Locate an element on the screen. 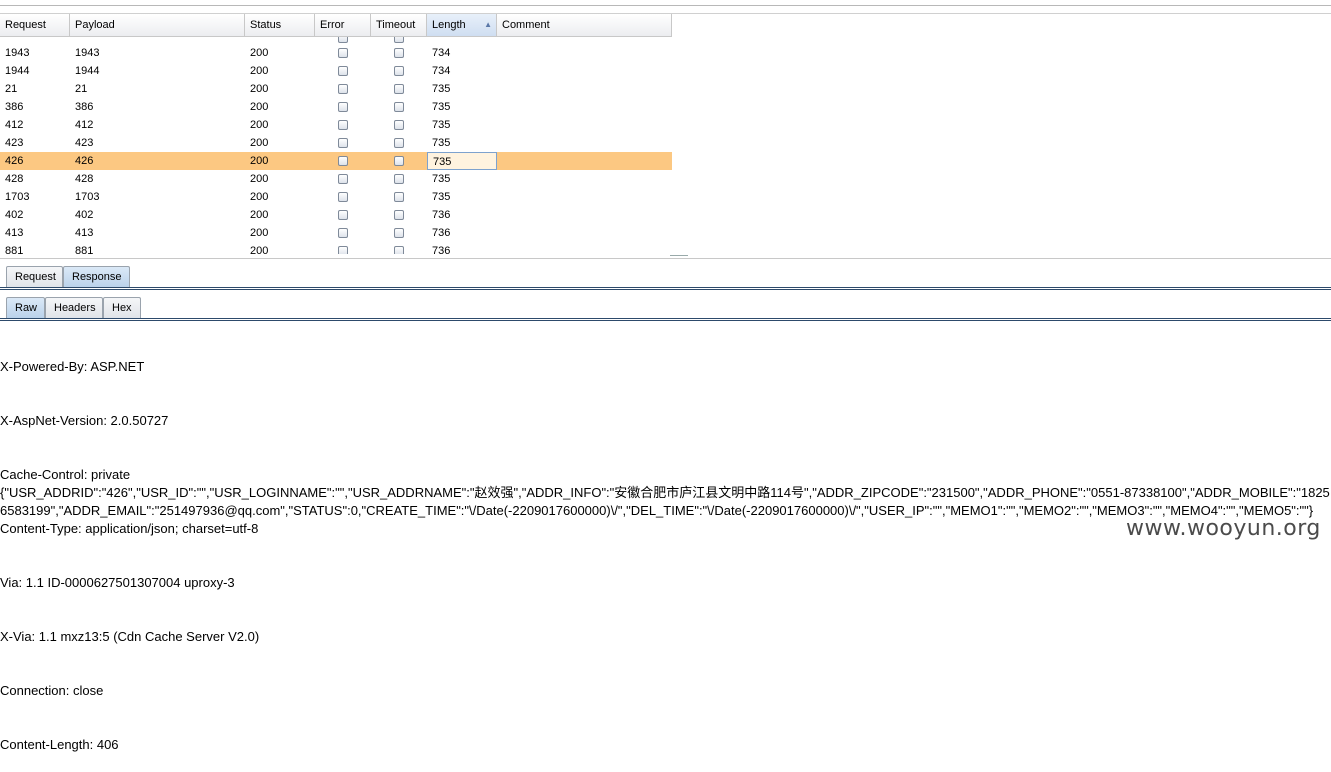  cell-payload: 423 is located at coordinates (84, 143).